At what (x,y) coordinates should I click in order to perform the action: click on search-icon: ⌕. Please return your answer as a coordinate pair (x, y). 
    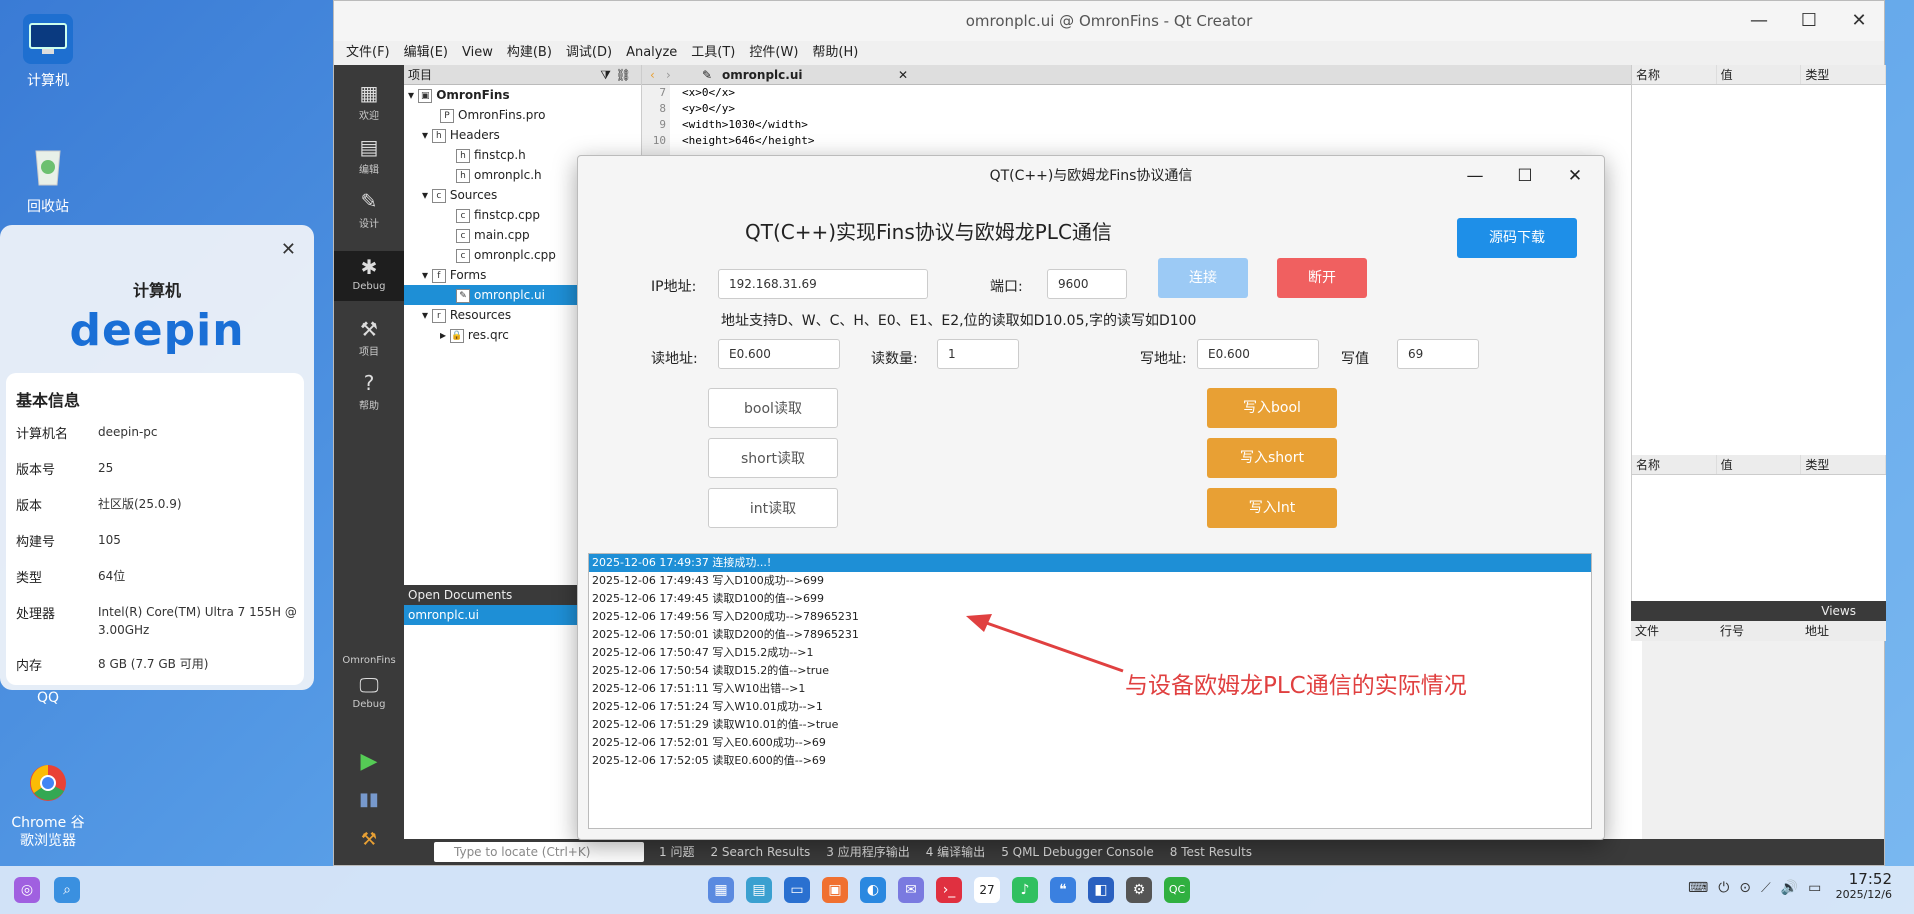
    Looking at the image, I should click on (67, 890).